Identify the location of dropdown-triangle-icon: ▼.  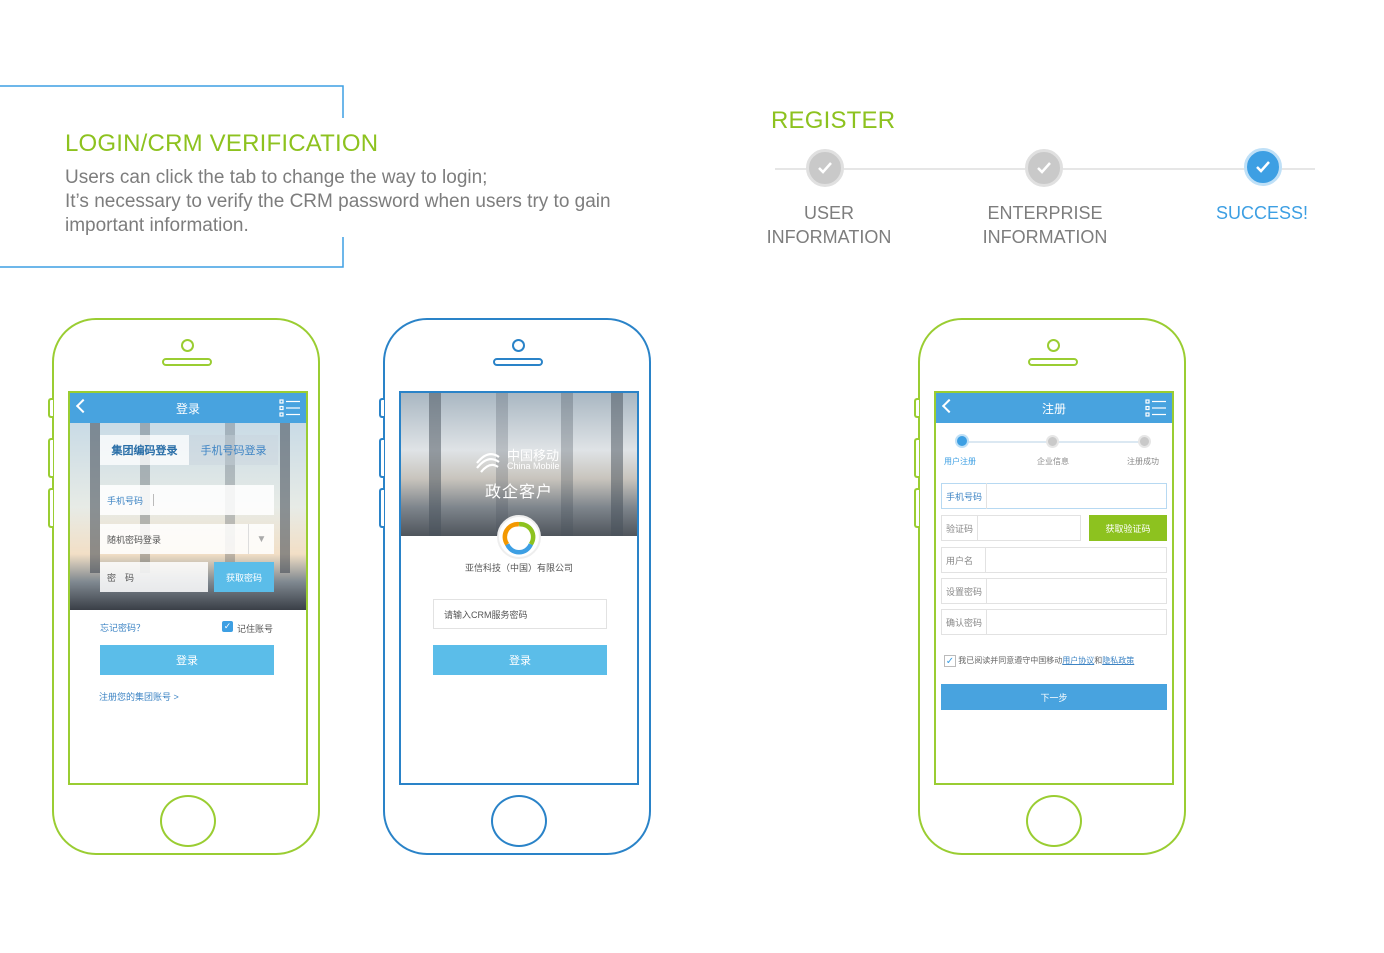
(261, 539).